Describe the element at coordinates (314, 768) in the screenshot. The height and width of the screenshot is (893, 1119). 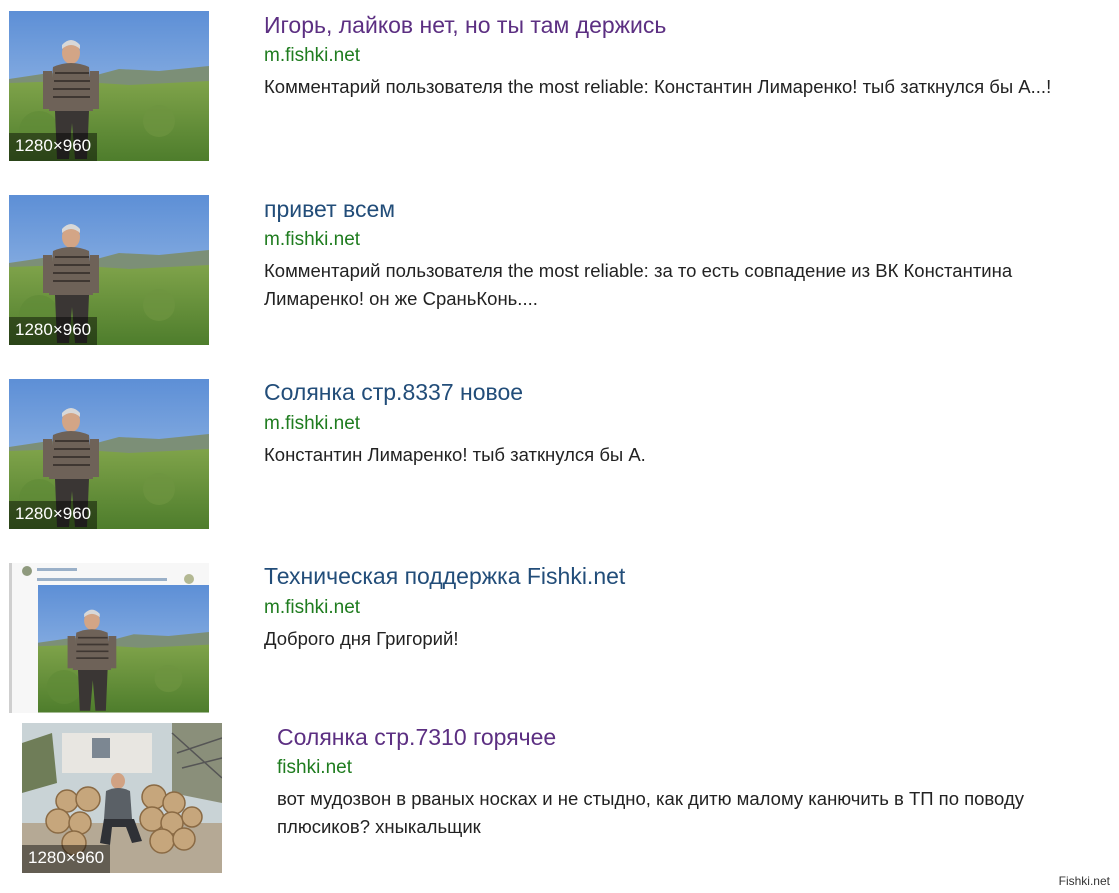
I see `result-domain-link: fishki.net` at that location.